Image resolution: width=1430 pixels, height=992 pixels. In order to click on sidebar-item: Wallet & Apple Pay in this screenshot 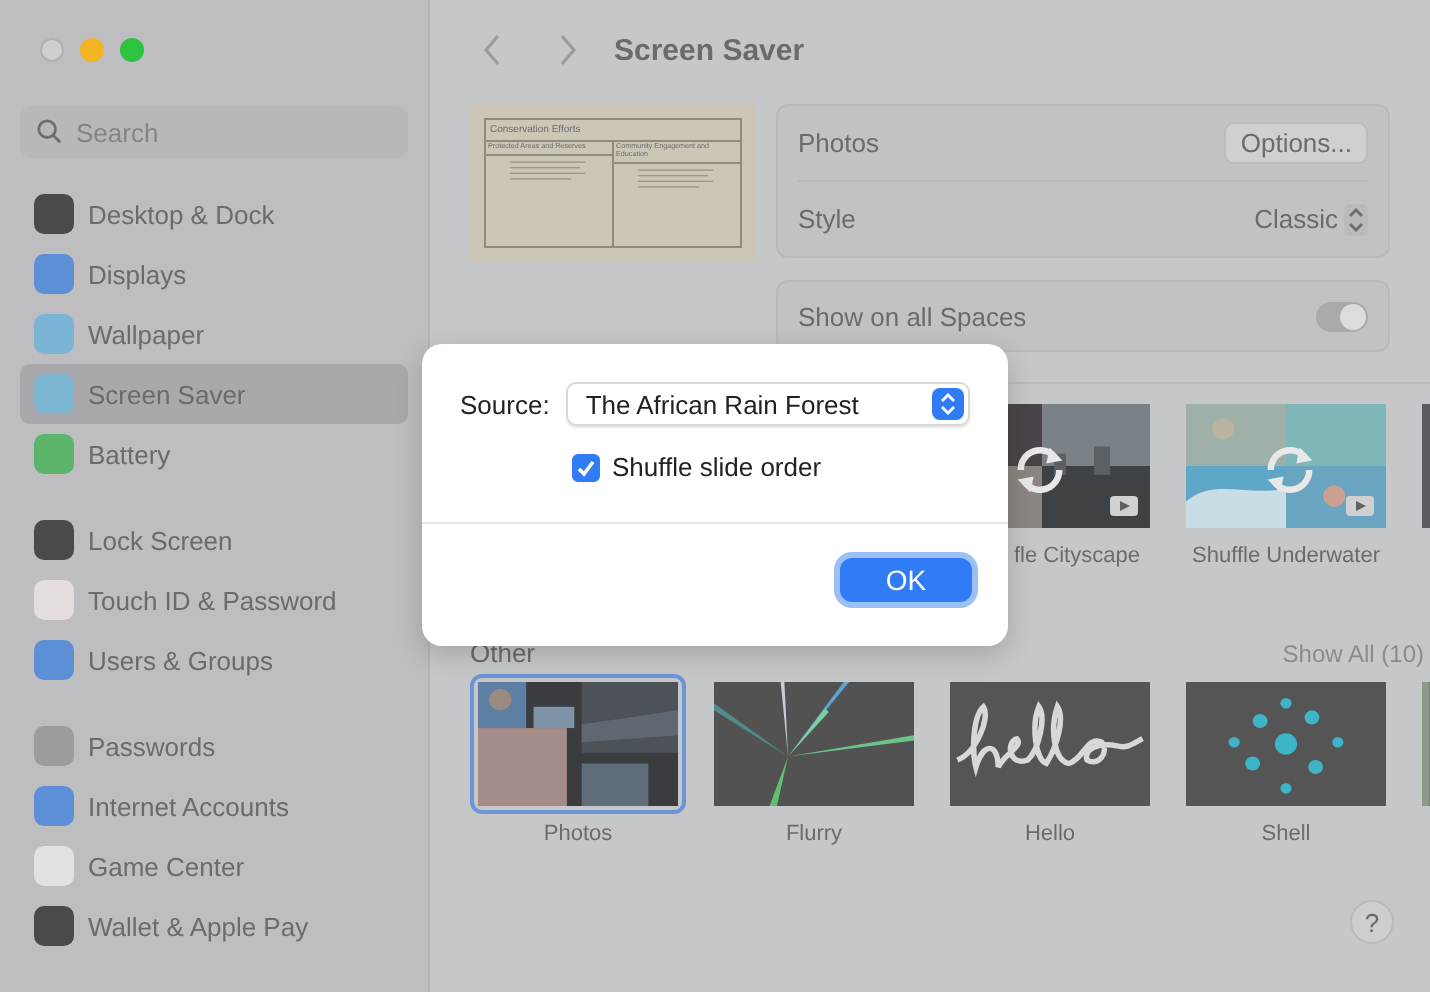, I will do `click(214, 926)`.